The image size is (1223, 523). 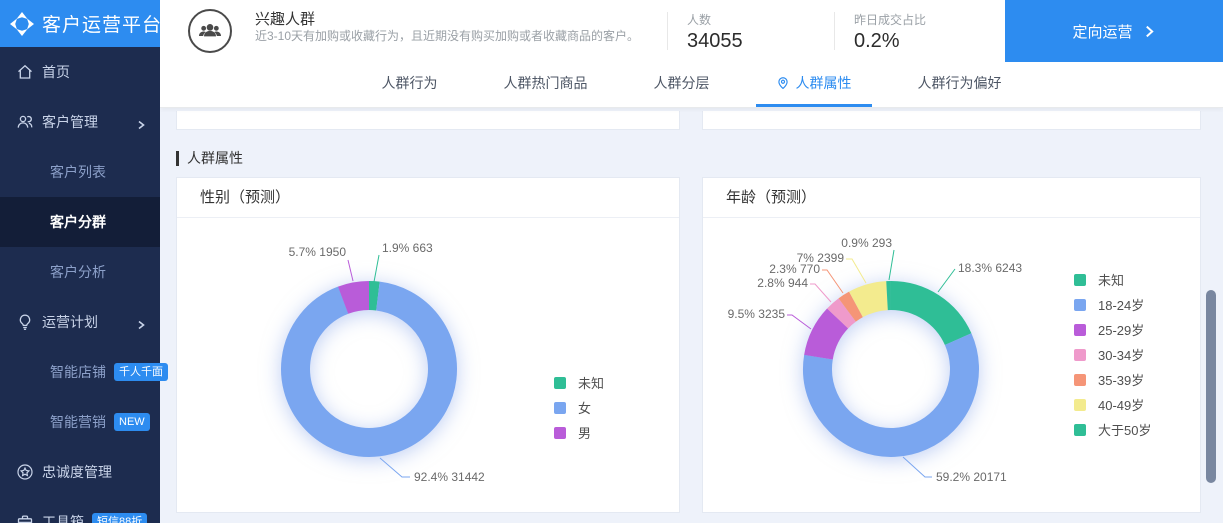 I want to click on sidebar-item-客户列表: 客户列表, so click(x=80, y=172).